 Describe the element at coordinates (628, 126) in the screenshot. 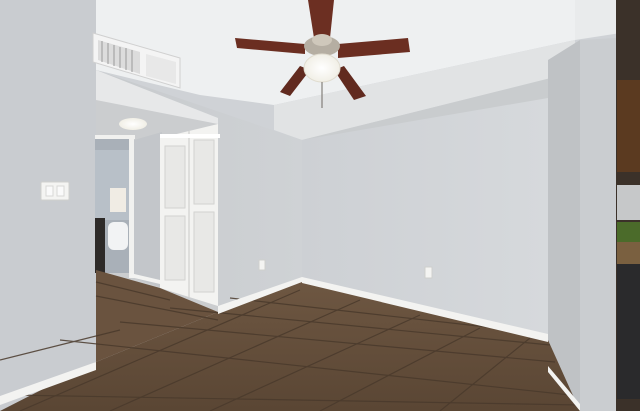

I see `kitchen-cabinet` at that location.